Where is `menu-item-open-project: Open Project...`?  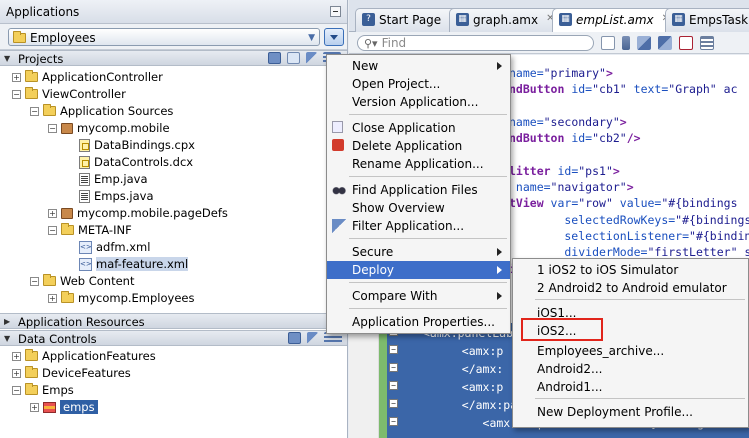
menu-item-open-project: Open Project... is located at coordinates (418, 84).